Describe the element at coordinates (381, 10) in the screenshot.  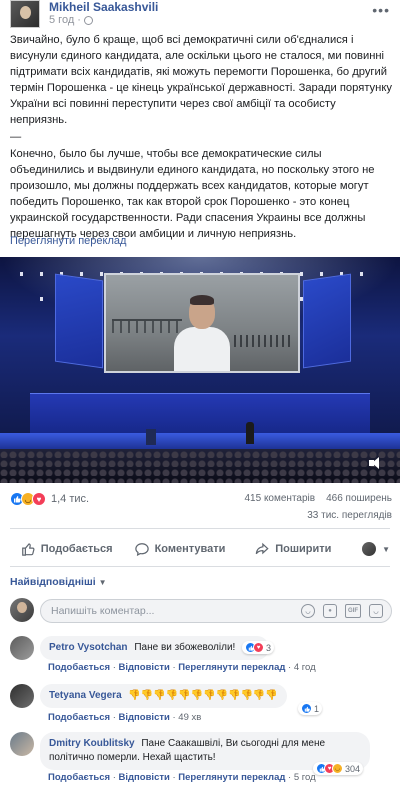
I see `ellipsis-icon: •••` at that location.